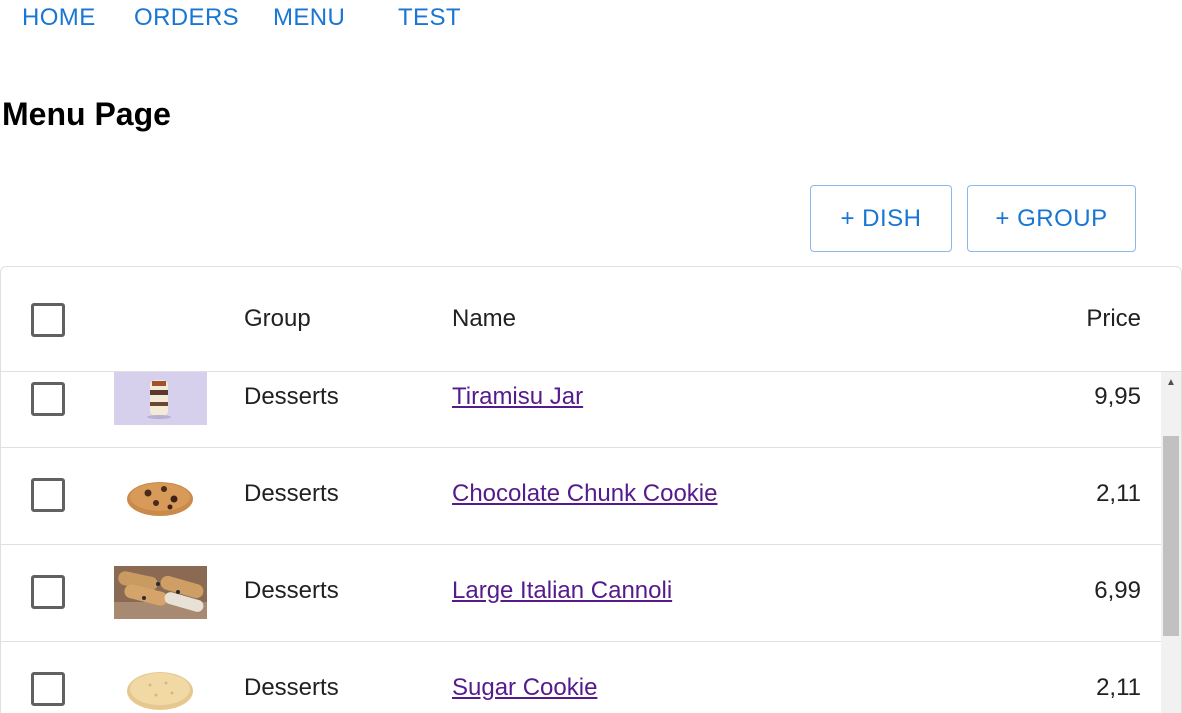 This screenshot has height=713, width=1182. Describe the element at coordinates (429, 18) in the screenshot. I see `nav-test: TEST` at that location.